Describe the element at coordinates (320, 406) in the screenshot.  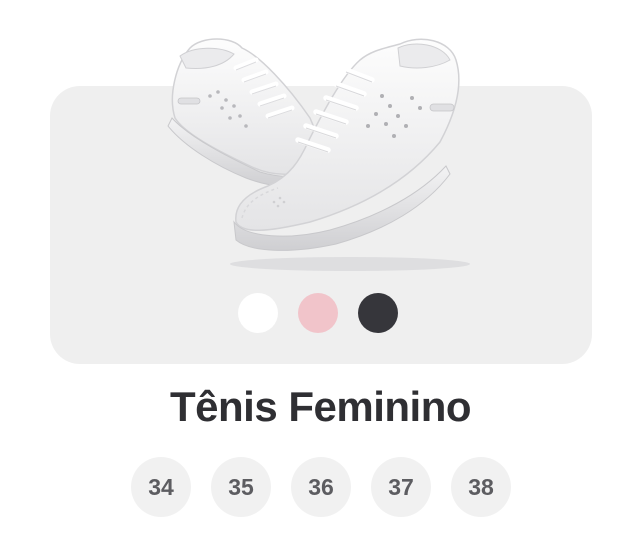
I see `product-title: Tênis Feminino` at that location.